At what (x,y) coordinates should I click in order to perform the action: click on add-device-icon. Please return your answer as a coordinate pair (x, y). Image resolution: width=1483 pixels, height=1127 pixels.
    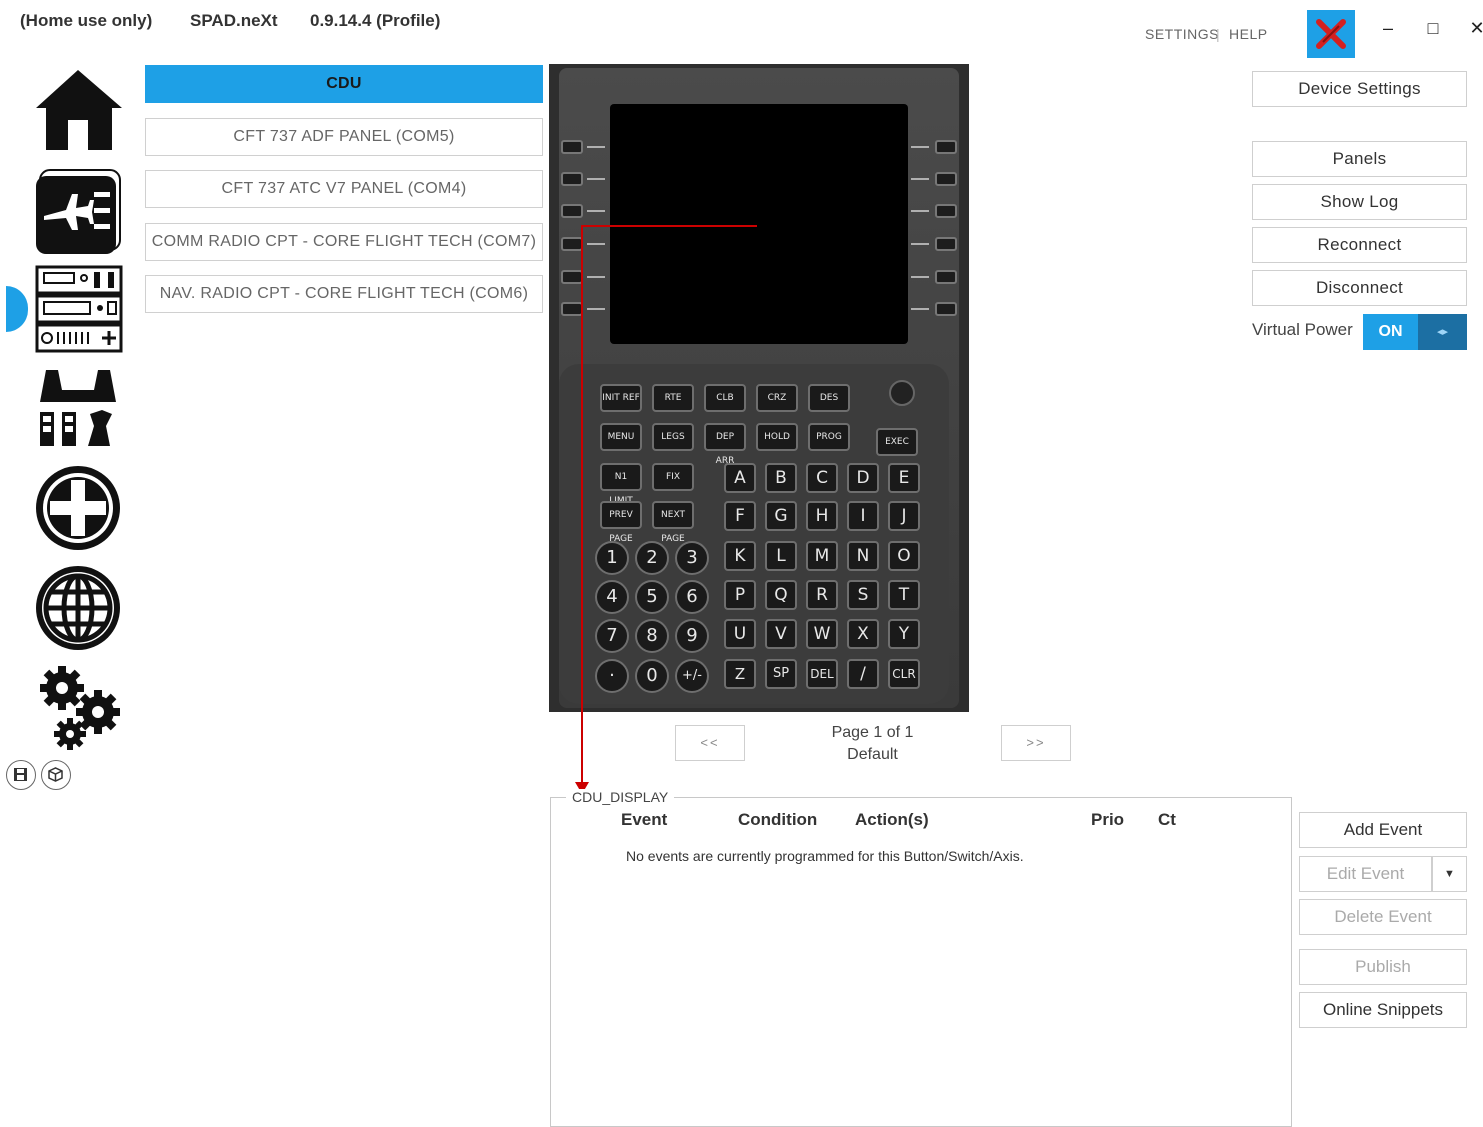
    Looking at the image, I should click on (78, 508).